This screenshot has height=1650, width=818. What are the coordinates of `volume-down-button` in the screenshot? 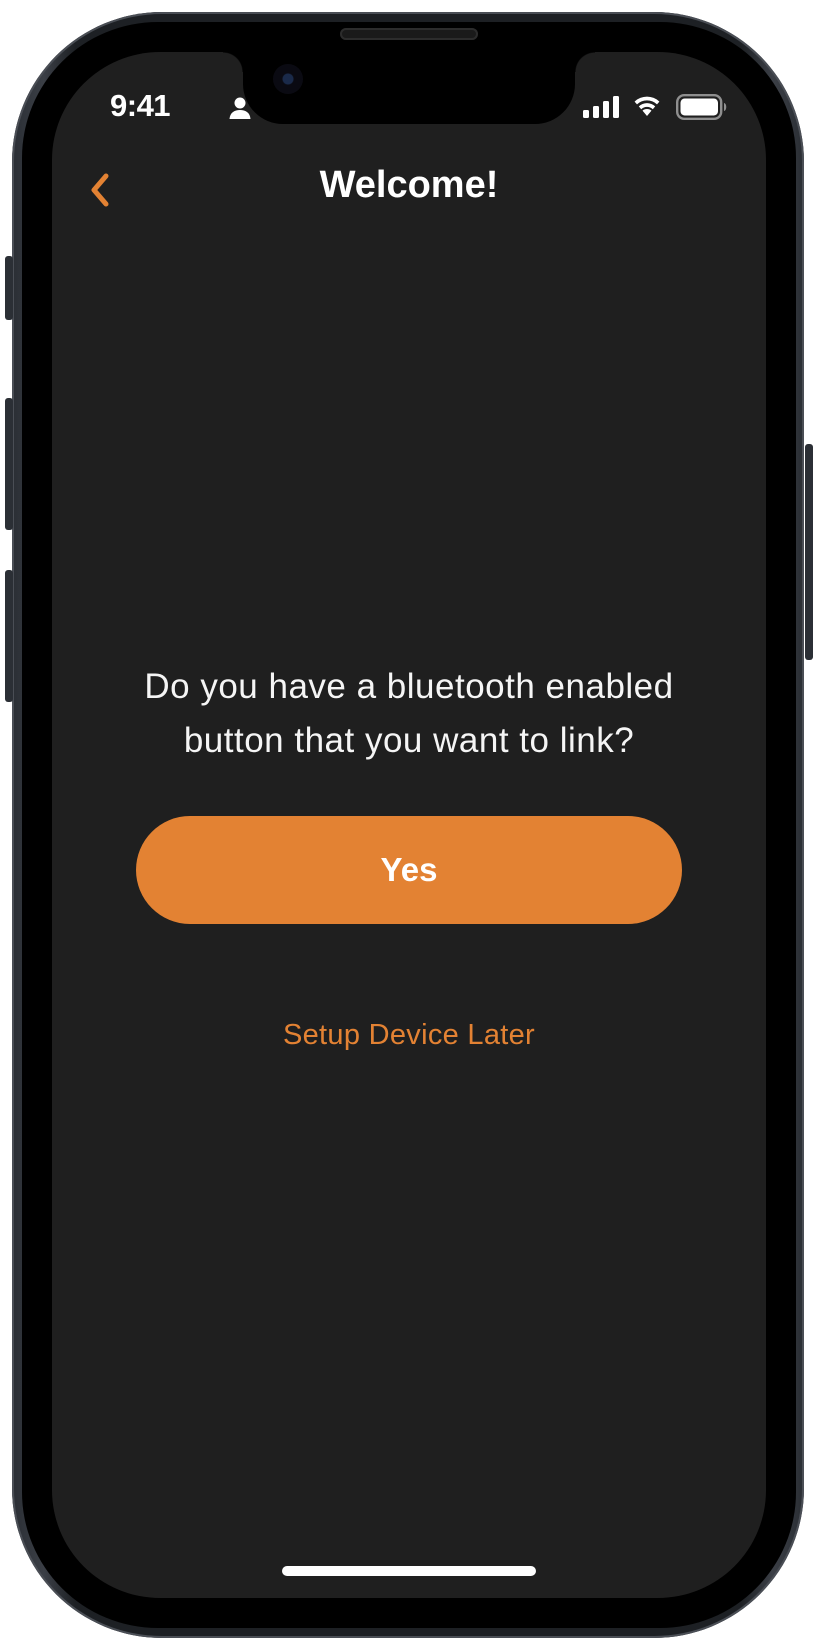 It's located at (9, 636).